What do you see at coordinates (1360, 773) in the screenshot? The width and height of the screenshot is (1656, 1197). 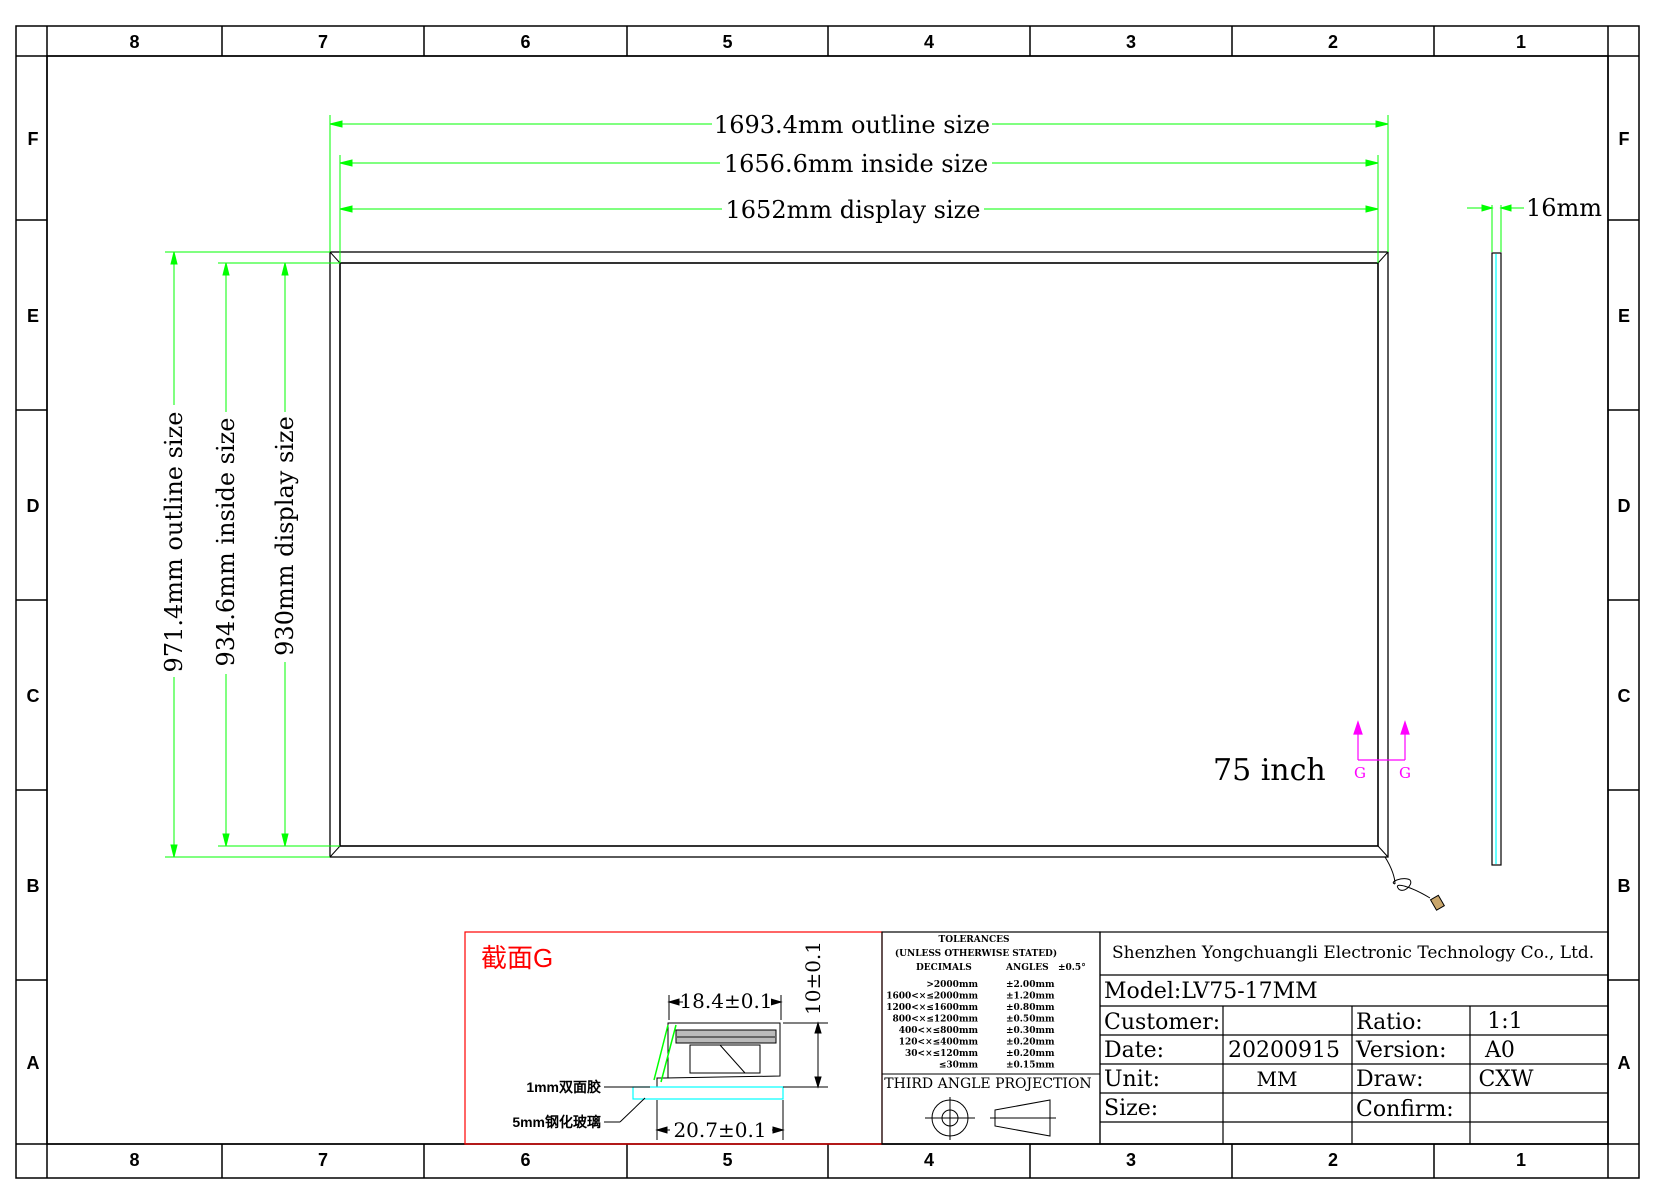 I see `section-marker-left: G` at bounding box center [1360, 773].